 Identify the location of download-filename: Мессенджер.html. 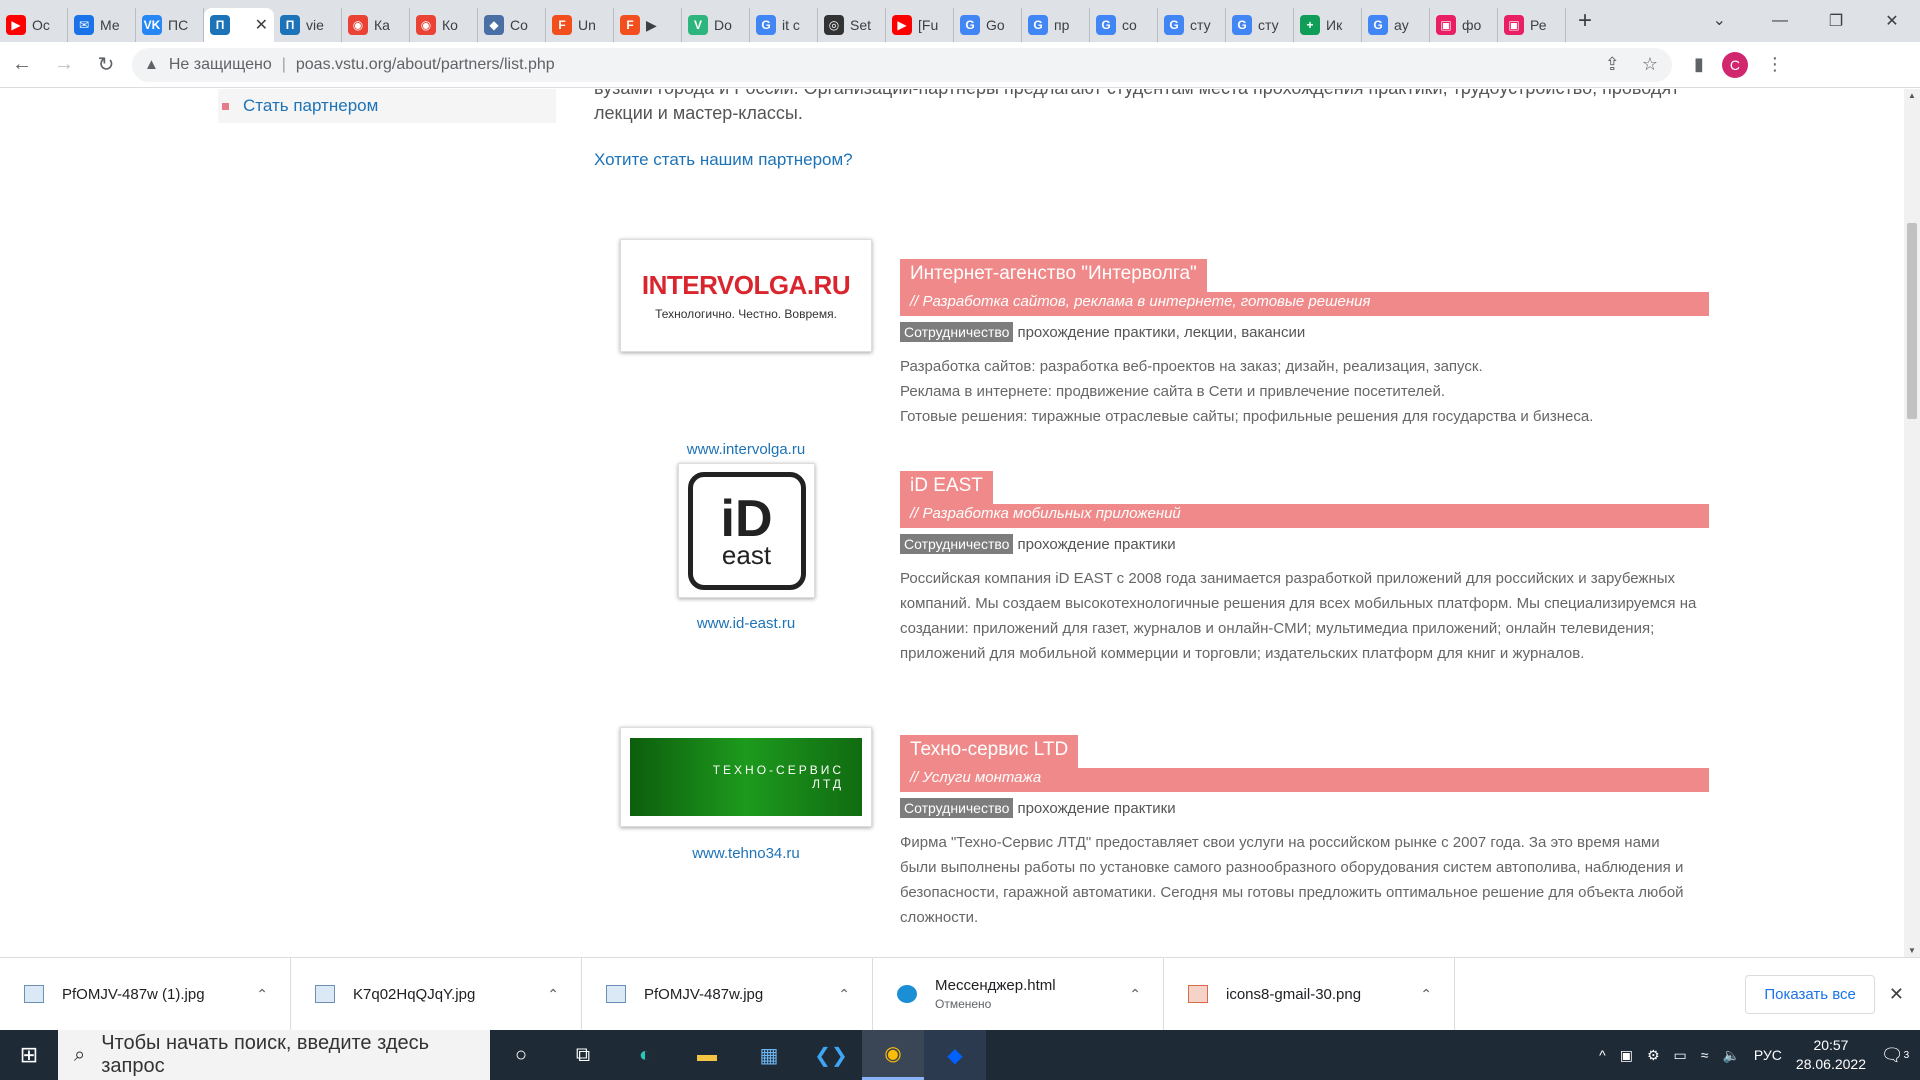
(995, 985).